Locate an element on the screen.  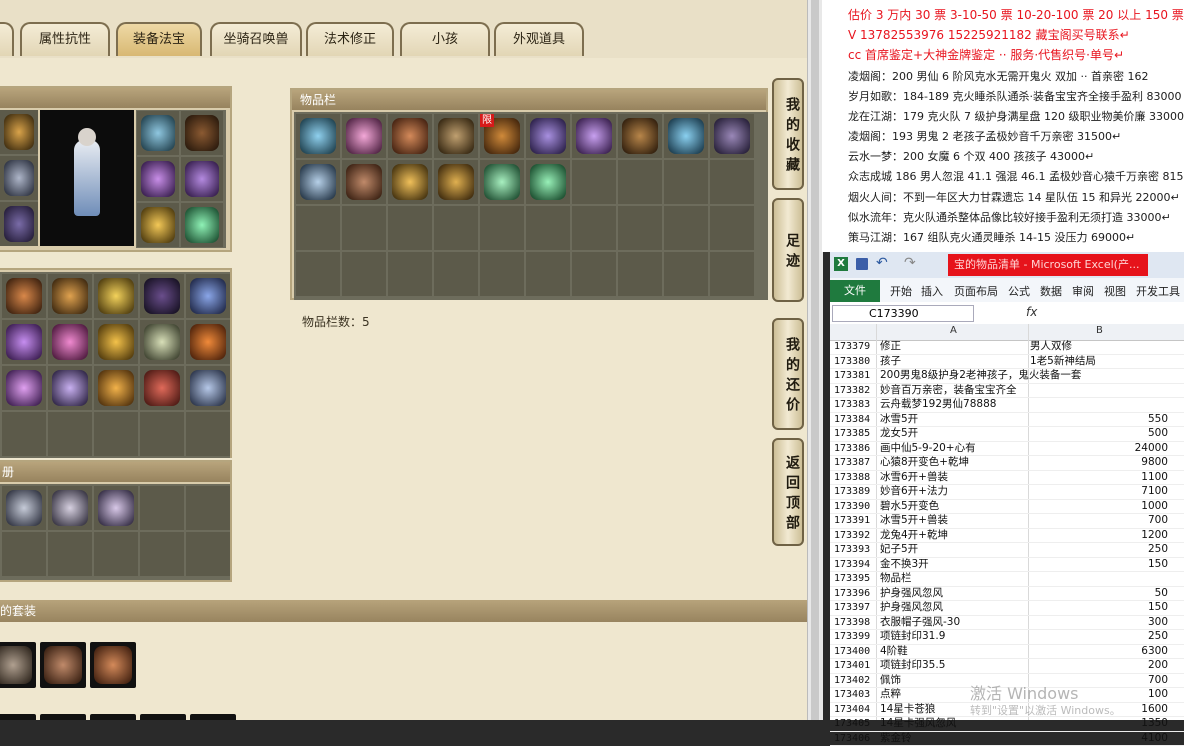
register-slot is located at coordinates (116, 508).